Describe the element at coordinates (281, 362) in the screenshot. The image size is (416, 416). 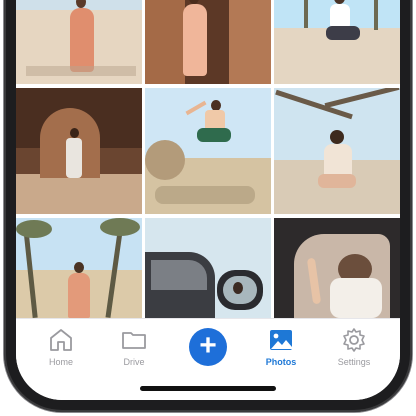
I see `tab-photos-label: Photos` at that location.